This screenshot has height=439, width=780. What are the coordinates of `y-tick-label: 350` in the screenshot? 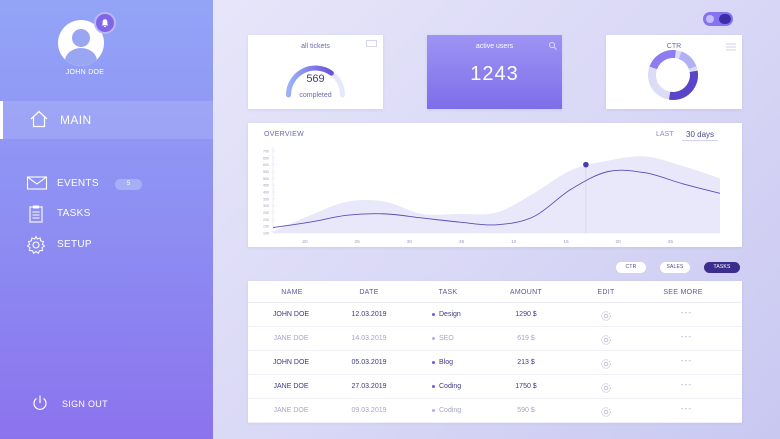 It's located at (266, 199).